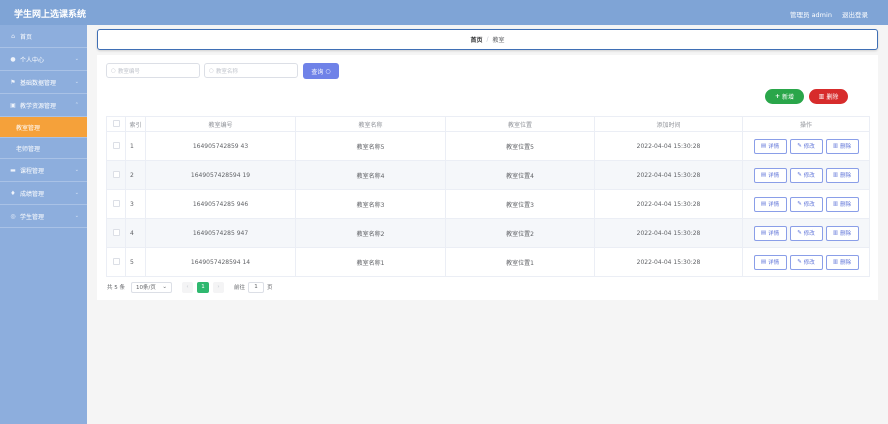 This screenshot has height=424, width=888. What do you see at coordinates (668, 124) in the screenshot?
I see `column-header: 添加时间` at bounding box center [668, 124].